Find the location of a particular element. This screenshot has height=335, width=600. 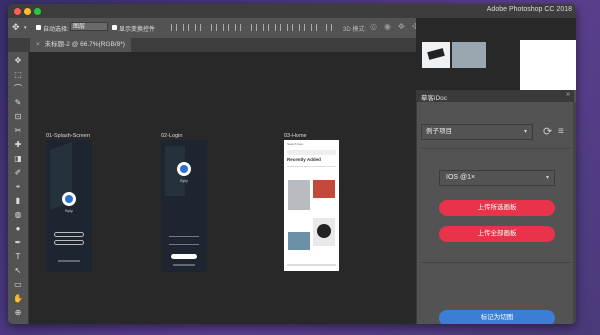

path-selection-tool-icon: ↖ is located at coordinates (18, 271).